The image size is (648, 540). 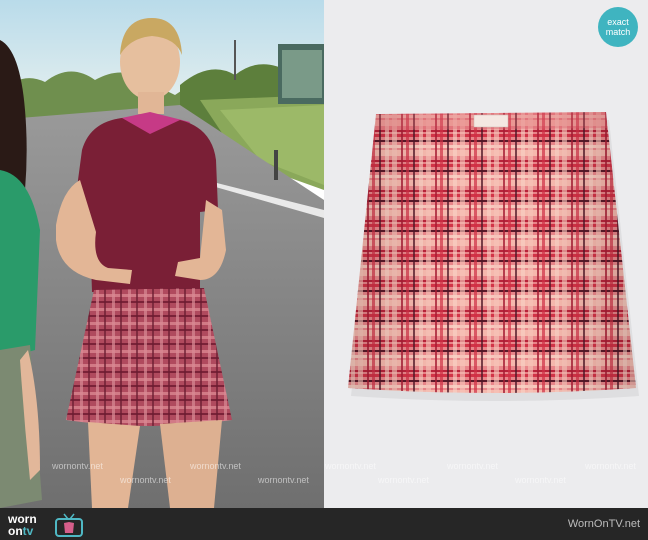 I want to click on site-url: WornOnTV.net, so click(x=604, y=524).